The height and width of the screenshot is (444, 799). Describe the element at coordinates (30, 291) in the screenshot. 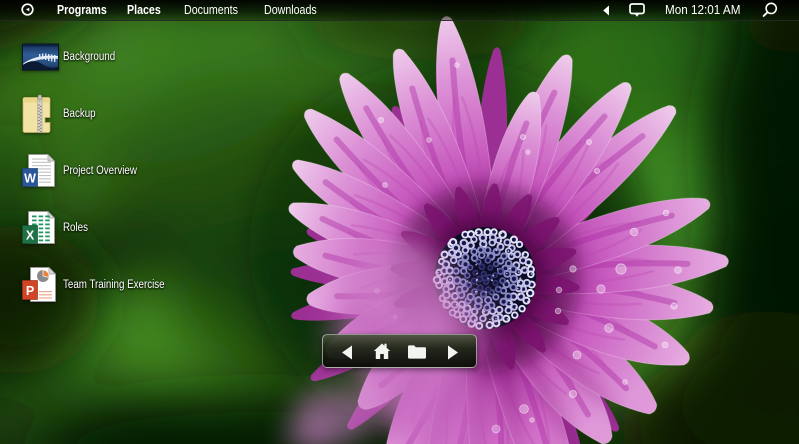

I see `svg-text: P` at that location.